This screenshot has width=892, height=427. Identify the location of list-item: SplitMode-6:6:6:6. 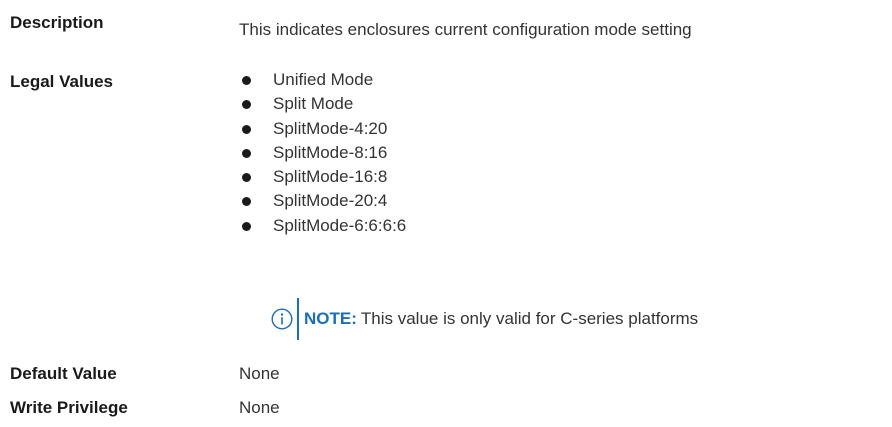
(322, 226).